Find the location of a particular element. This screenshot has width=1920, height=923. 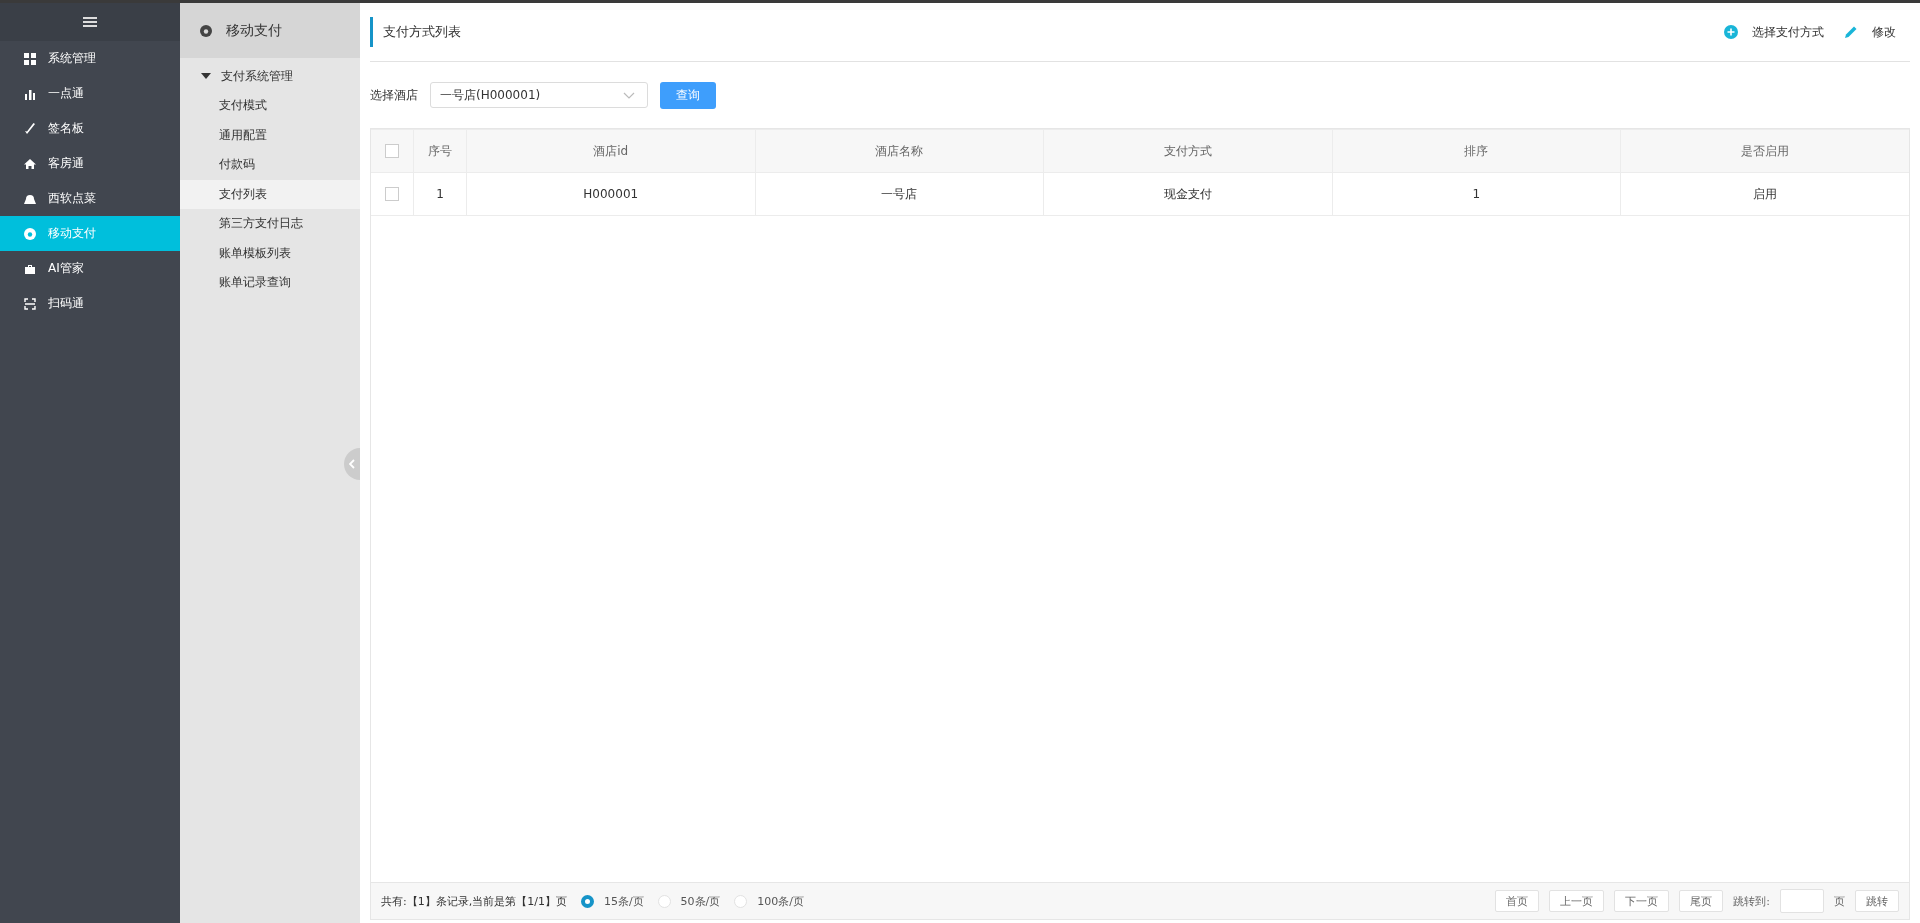

caret-icon is located at coordinates (206, 76).